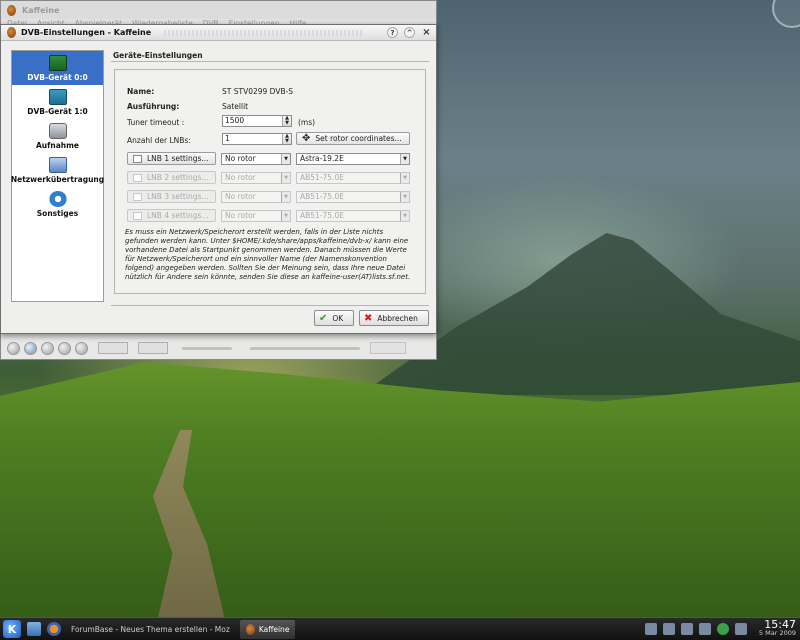  I want to click on help-button: ?, so click(392, 32).